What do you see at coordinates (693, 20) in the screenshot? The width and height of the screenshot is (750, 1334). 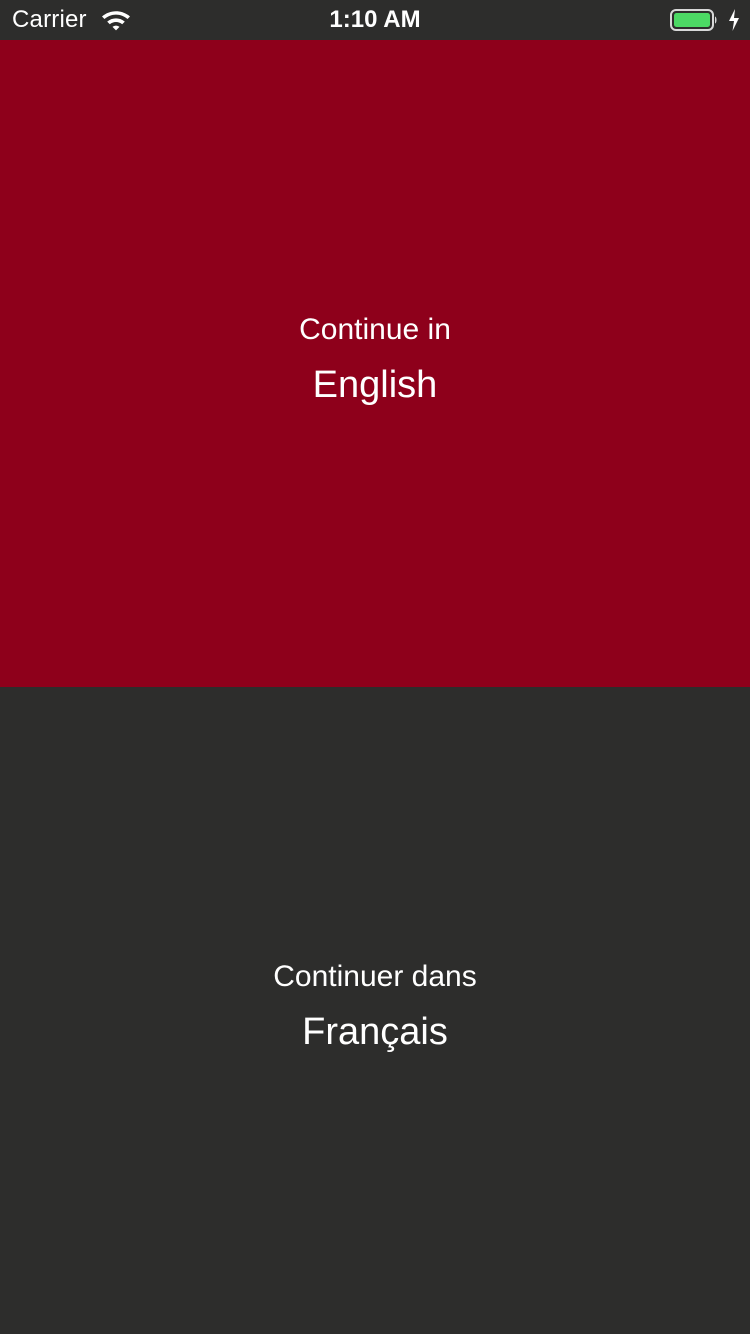 I see `battery-icon` at bounding box center [693, 20].